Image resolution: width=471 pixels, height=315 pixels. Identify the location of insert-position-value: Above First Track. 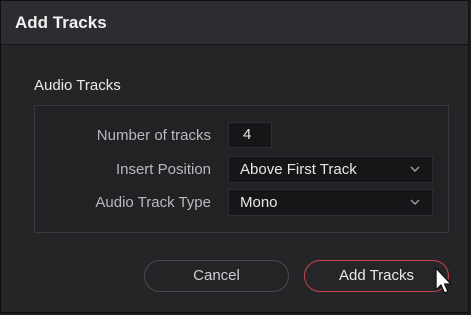
(298, 169).